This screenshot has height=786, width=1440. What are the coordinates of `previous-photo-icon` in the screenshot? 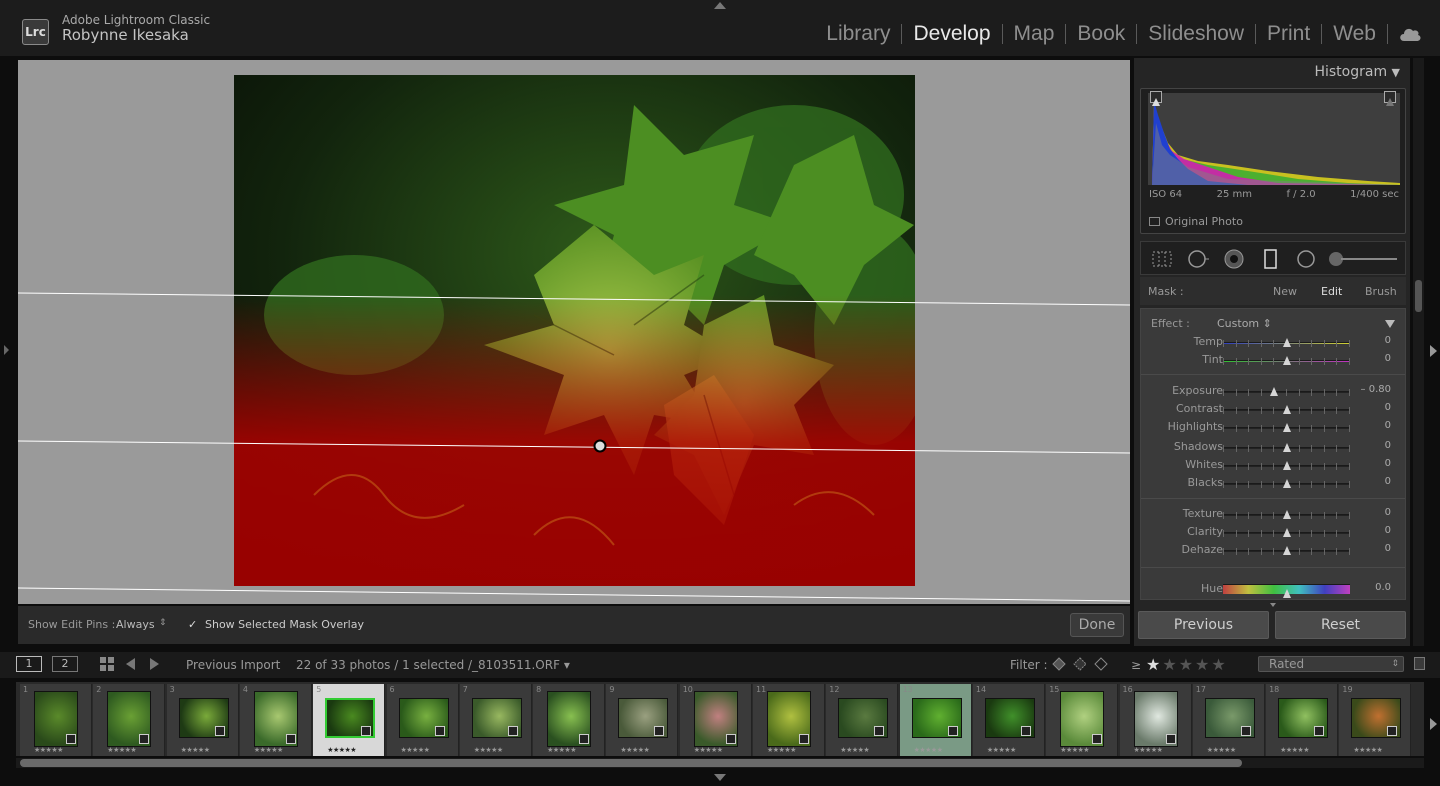 It's located at (130, 664).